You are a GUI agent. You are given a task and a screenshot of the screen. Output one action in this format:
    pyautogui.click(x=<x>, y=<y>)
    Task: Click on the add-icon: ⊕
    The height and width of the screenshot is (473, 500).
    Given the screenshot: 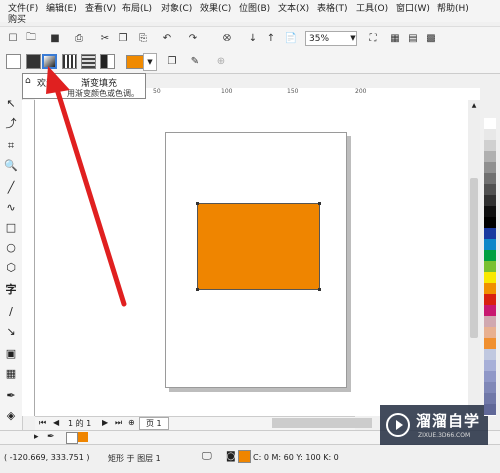 What is the action you would take?
    pyautogui.click(x=221, y=61)
    